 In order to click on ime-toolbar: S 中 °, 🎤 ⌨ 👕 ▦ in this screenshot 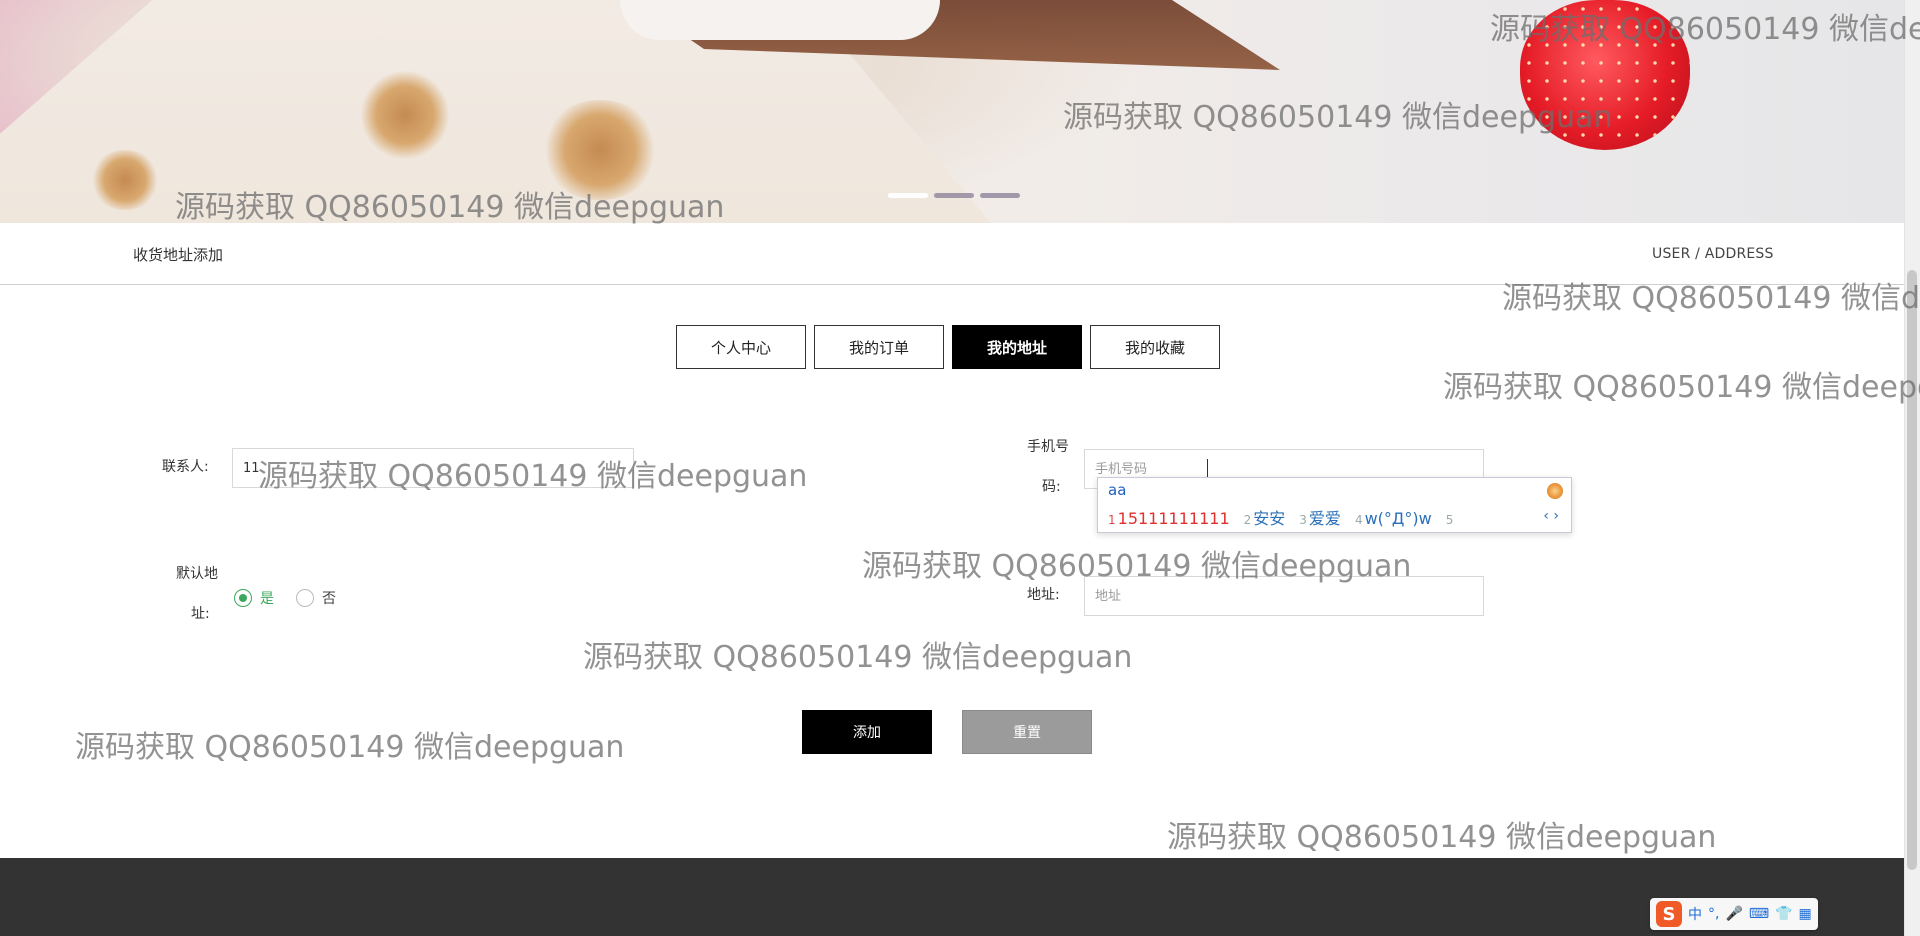, I will do `click(1734, 914)`.